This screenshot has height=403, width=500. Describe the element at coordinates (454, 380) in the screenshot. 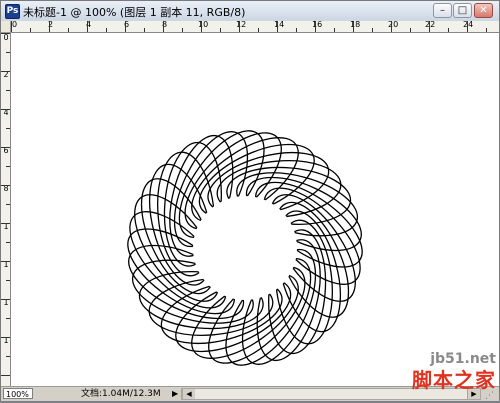

I see `watermark-name: 脚本之家` at that location.